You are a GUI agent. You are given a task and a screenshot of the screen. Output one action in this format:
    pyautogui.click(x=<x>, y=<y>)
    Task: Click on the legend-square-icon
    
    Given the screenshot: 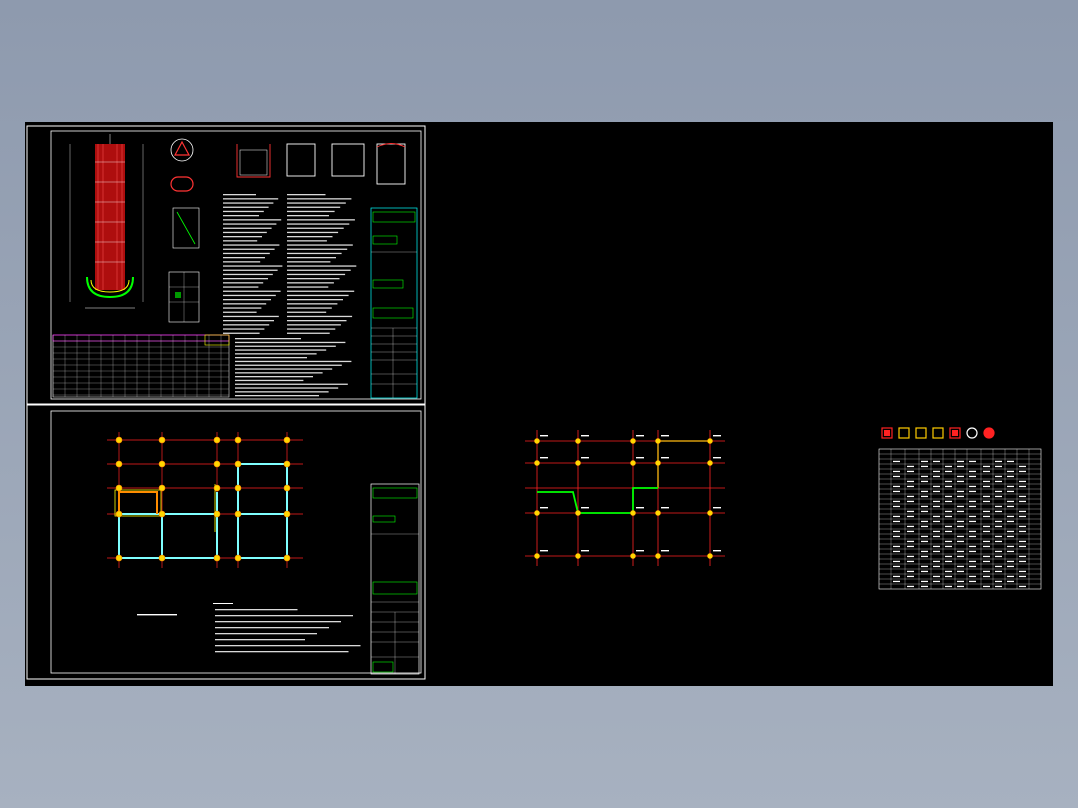 What is the action you would take?
    pyautogui.click(x=904, y=433)
    